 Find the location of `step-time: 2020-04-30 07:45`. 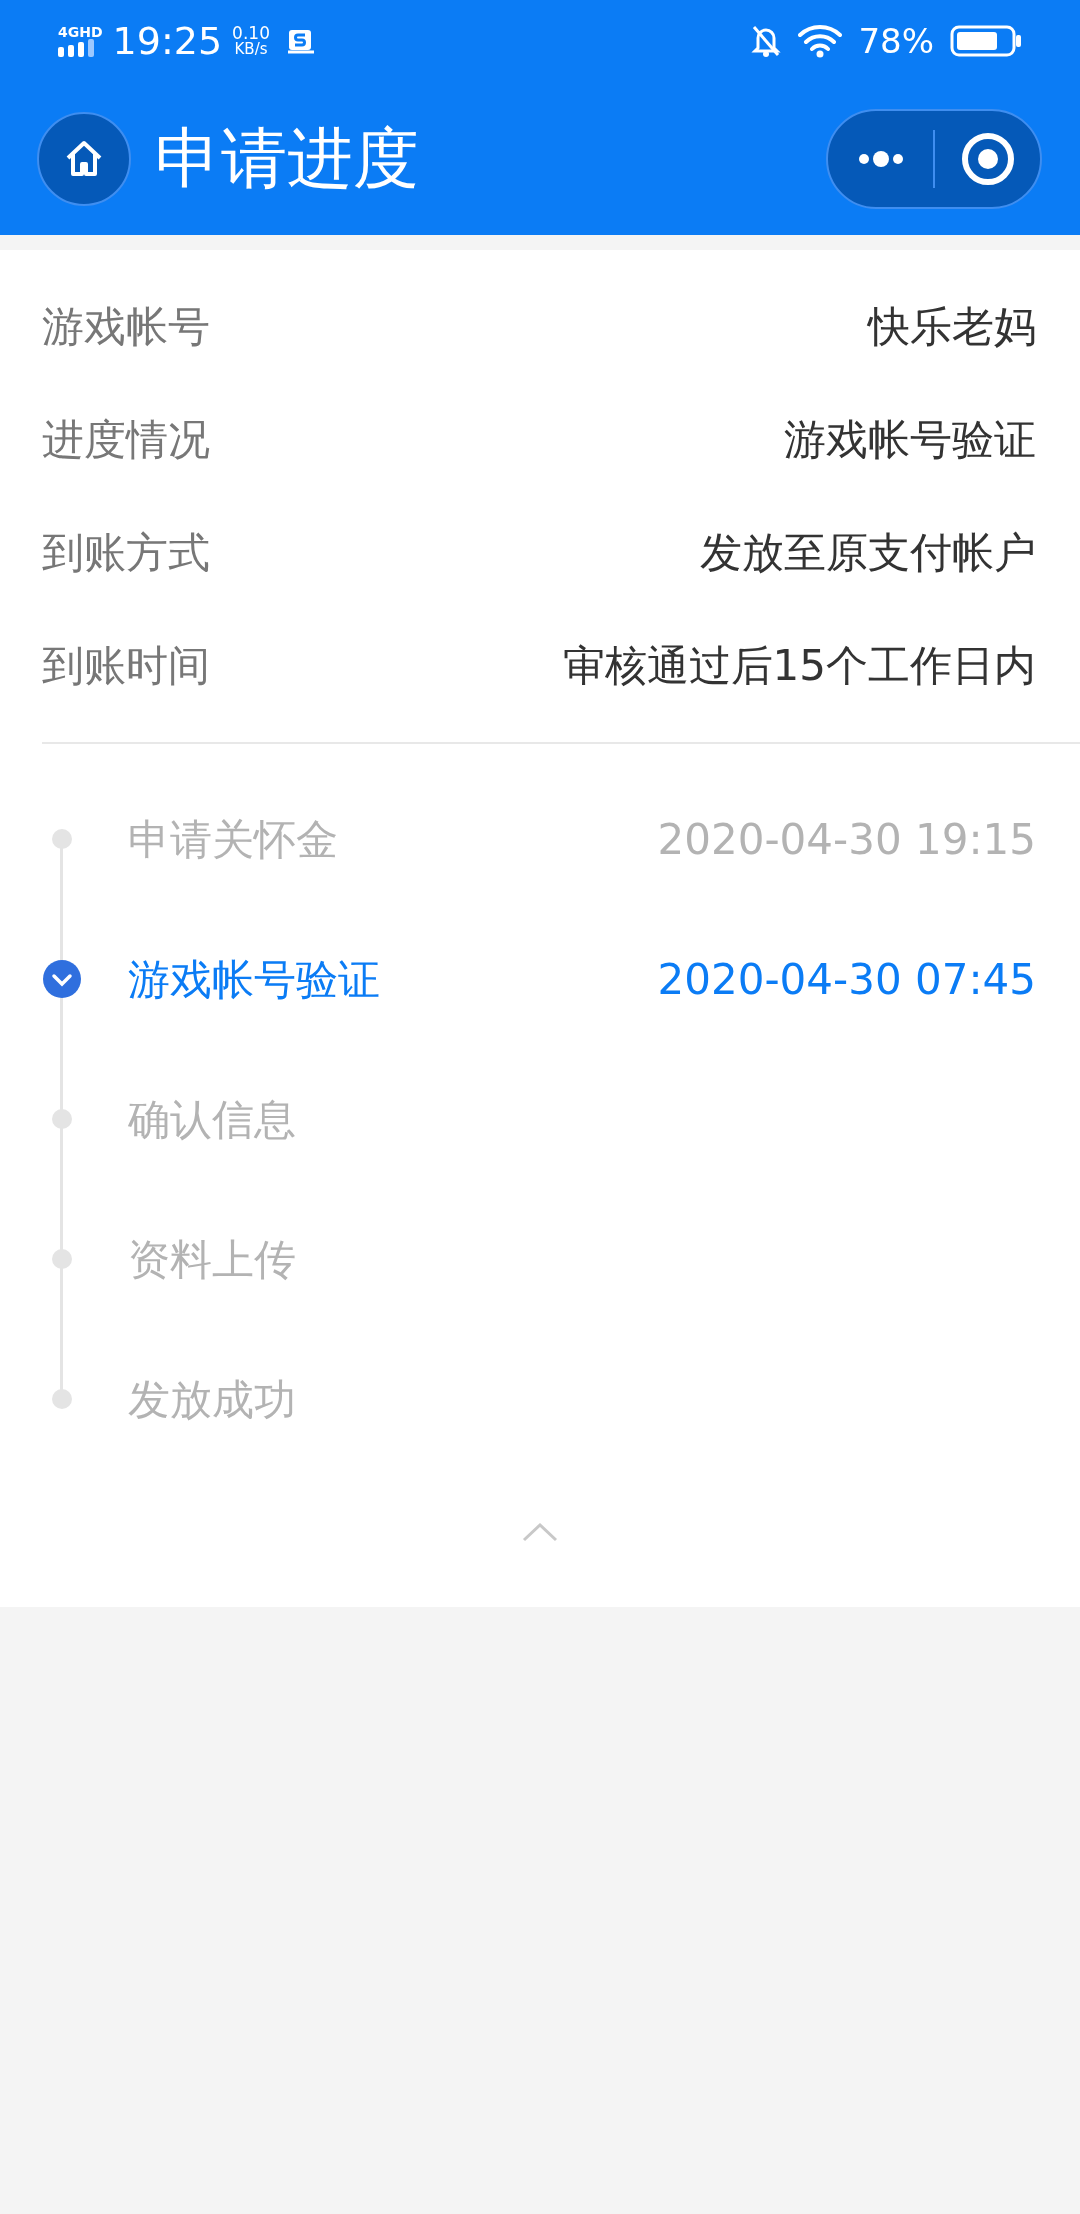

step-time: 2020-04-30 07:45 is located at coordinates (846, 979).